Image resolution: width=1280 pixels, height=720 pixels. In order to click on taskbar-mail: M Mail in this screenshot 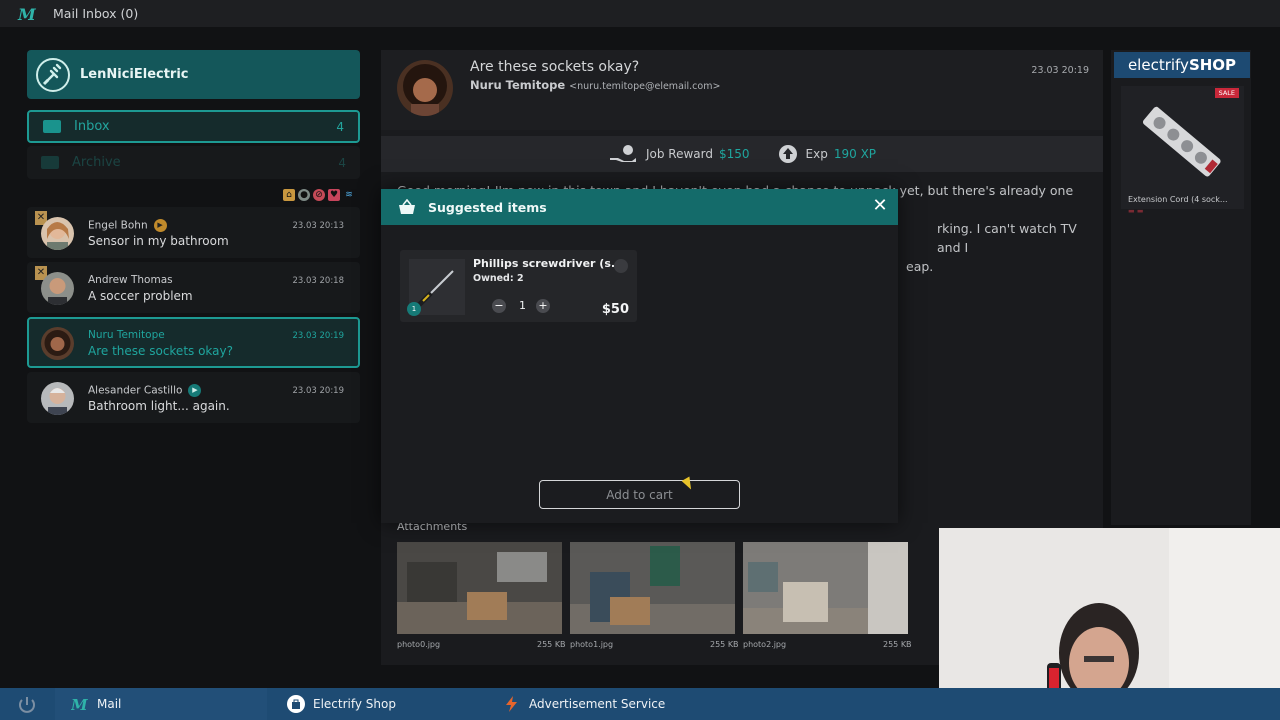, I will do `click(161, 704)`.